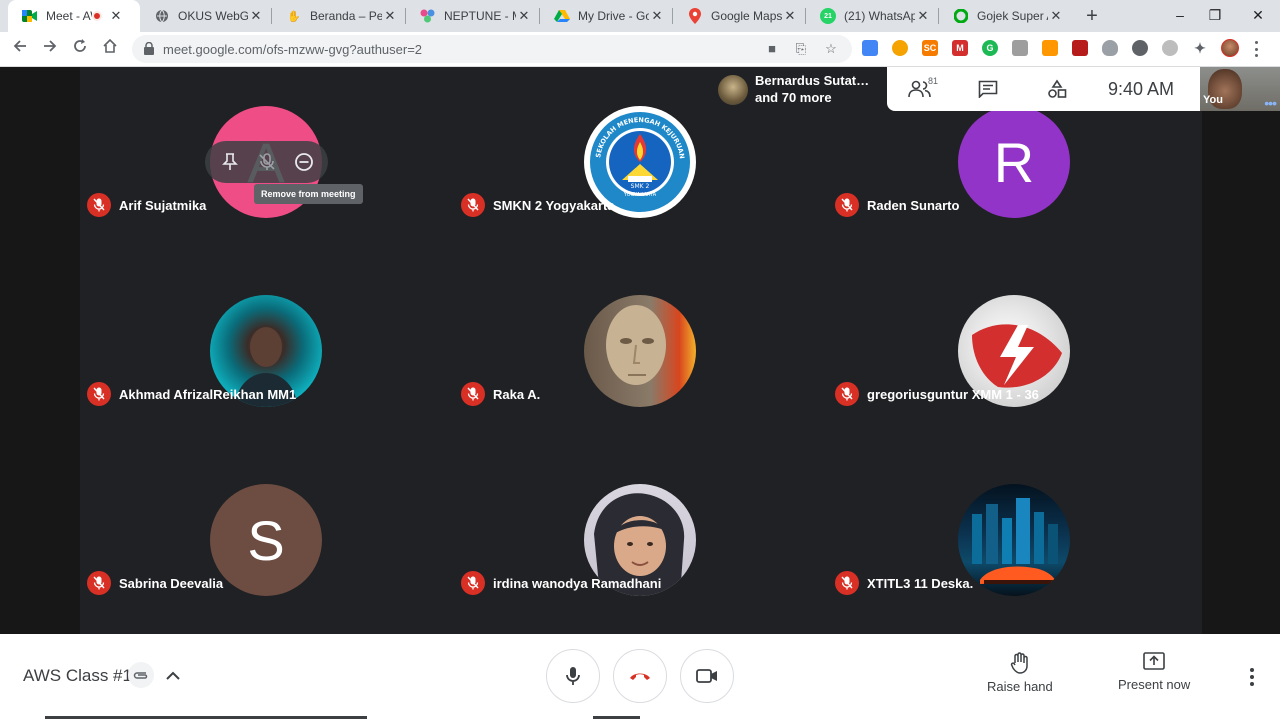 This screenshot has height=719, width=1280. I want to click on camera-button, so click(707, 676).